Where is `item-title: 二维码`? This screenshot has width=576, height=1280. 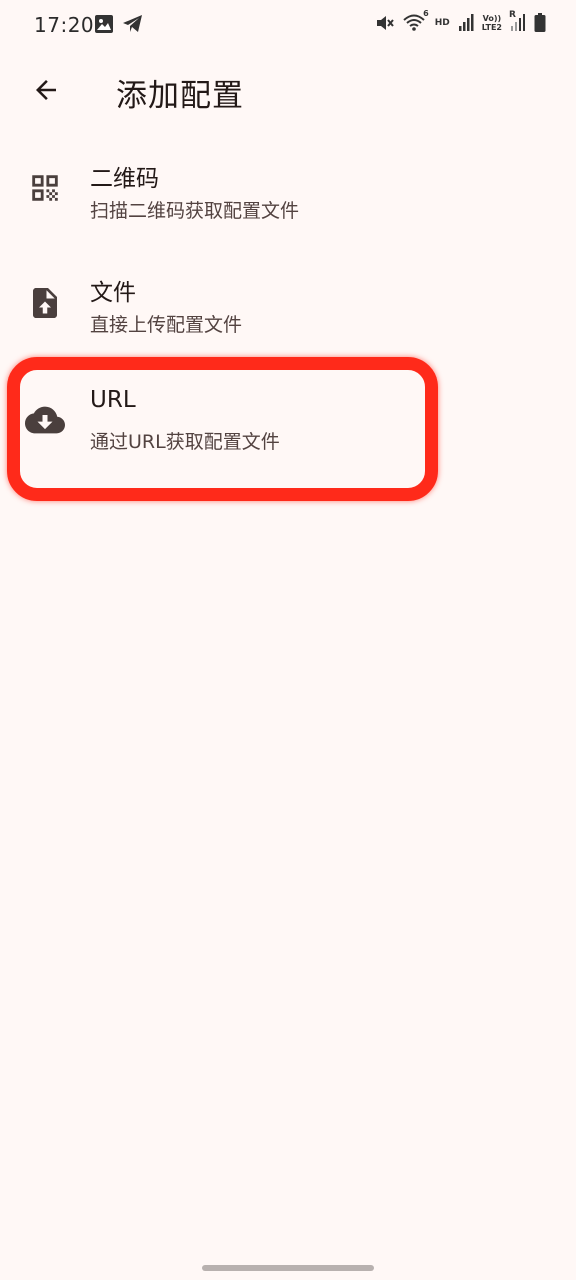
item-title: 二维码 is located at coordinates (124, 179).